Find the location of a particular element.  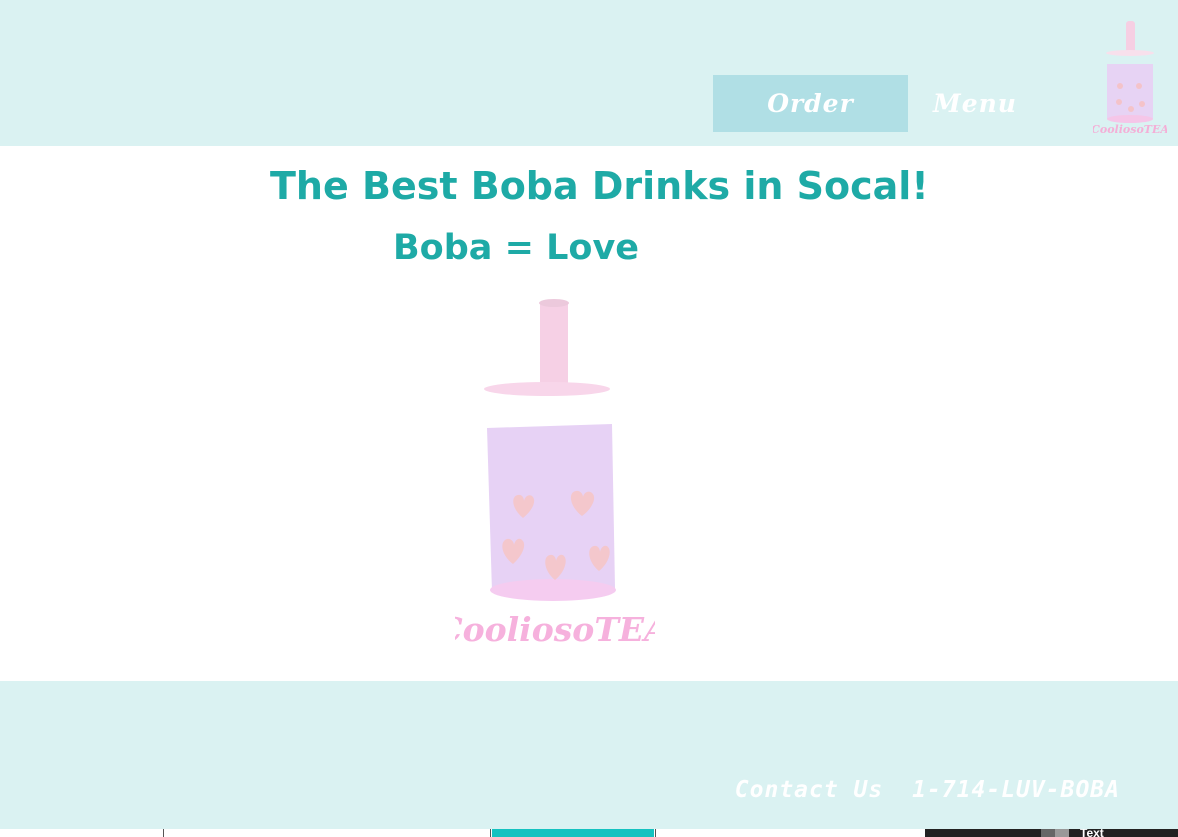

boba-cup-base is located at coordinates (553, 590).